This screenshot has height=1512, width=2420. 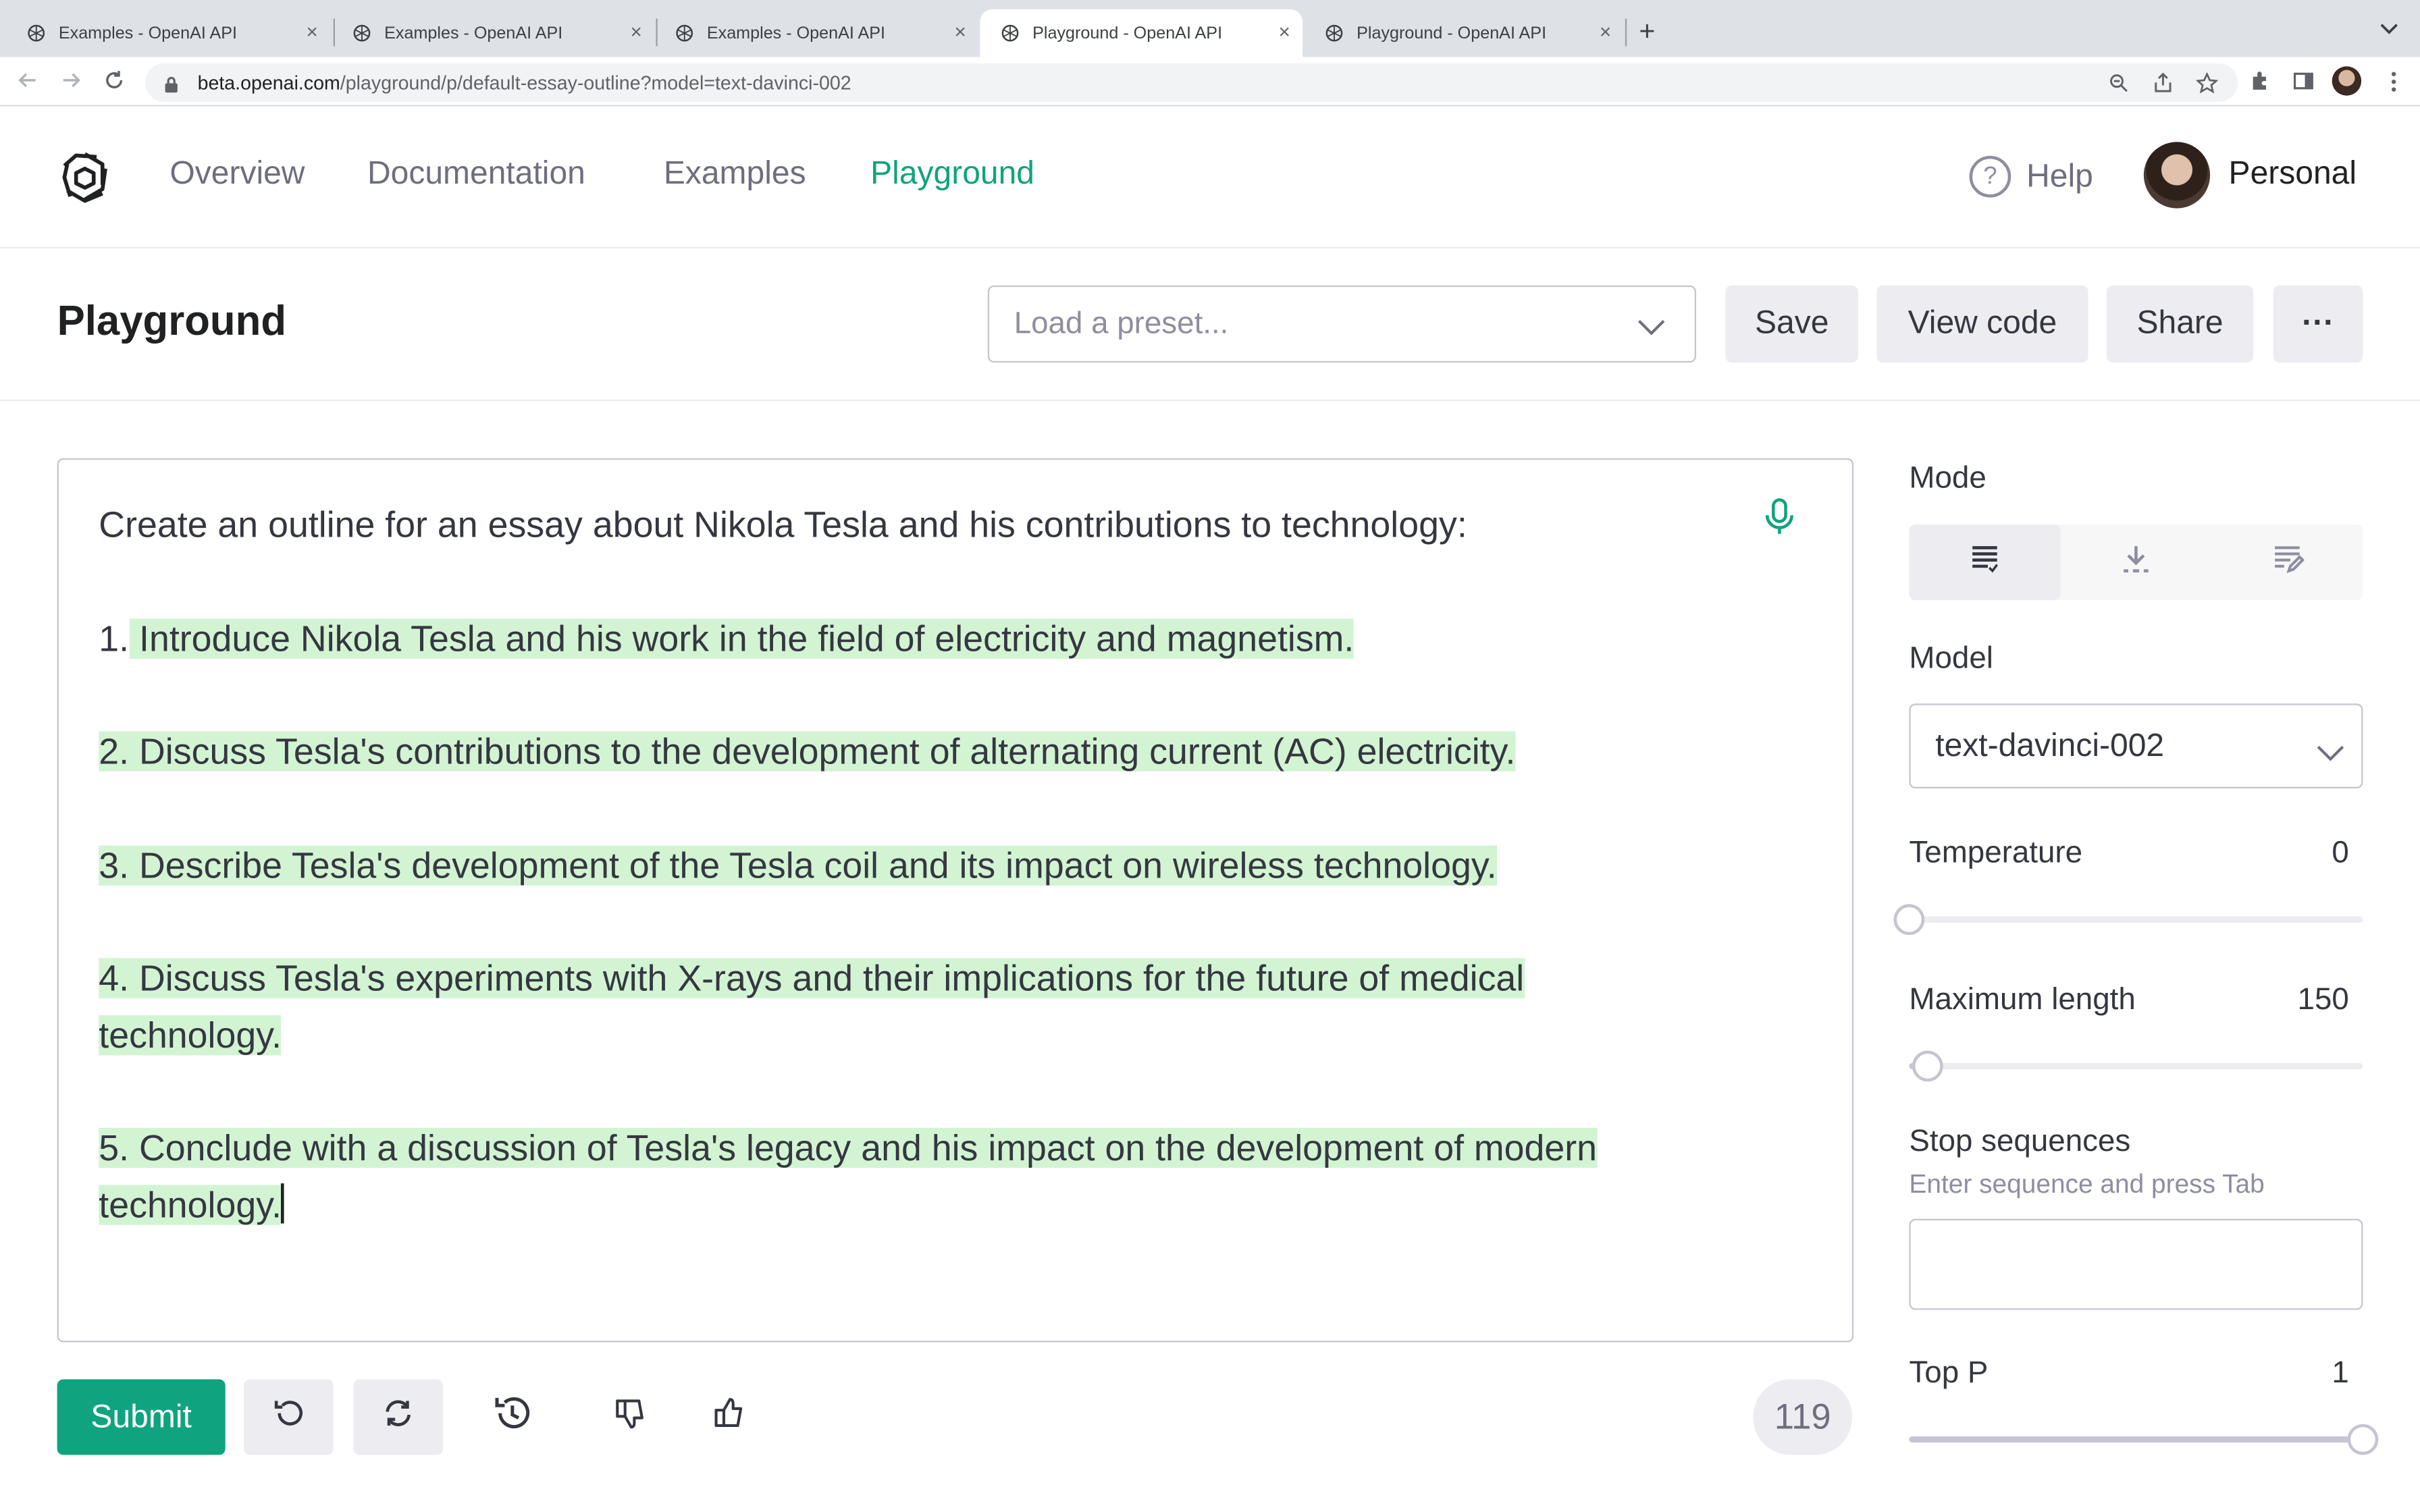 I want to click on undo-button, so click(x=289, y=1417).